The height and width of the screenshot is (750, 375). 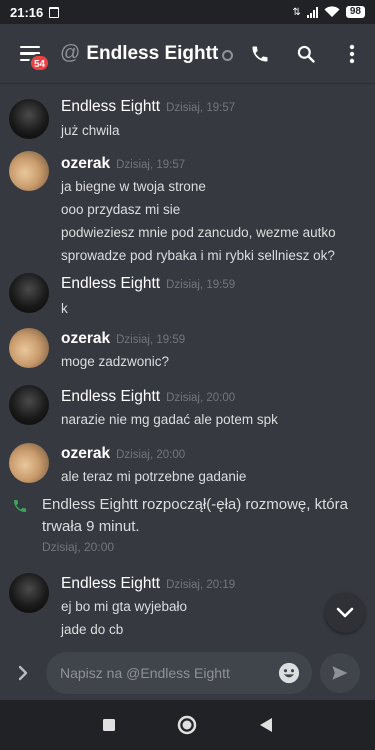 What do you see at coordinates (20, 506) in the screenshot?
I see `phone-call-icon` at bounding box center [20, 506].